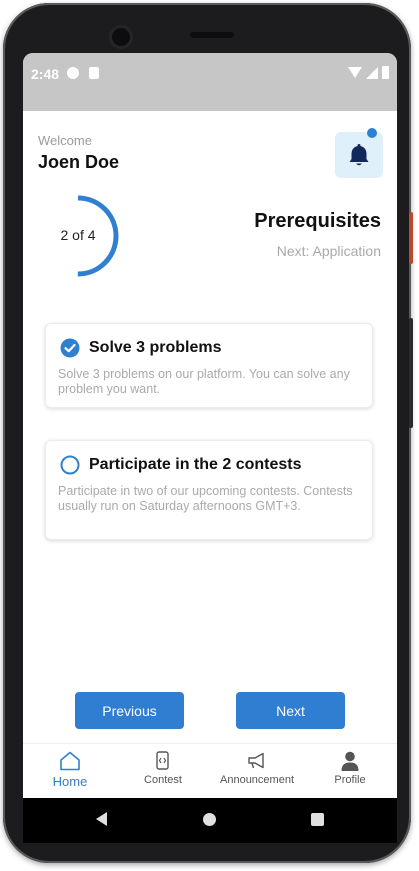 The image size is (419, 871). What do you see at coordinates (65, 140) in the screenshot?
I see `welcome-label: Welcome` at bounding box center [65, 140].